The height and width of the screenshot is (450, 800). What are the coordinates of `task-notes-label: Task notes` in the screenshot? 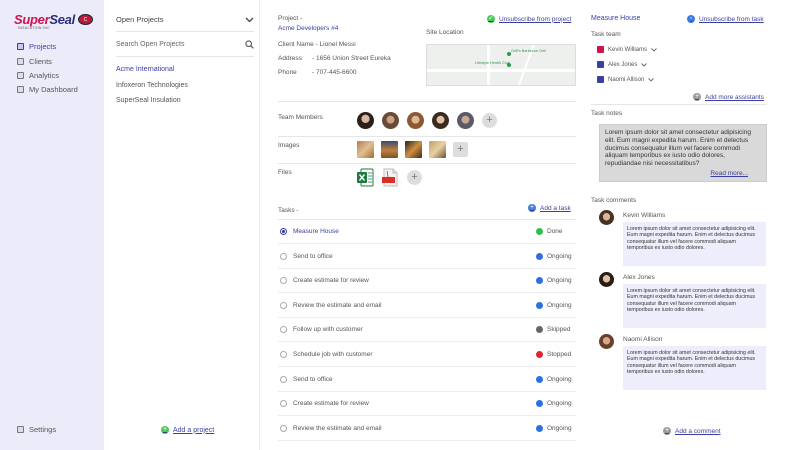 It's located at (607, 113).